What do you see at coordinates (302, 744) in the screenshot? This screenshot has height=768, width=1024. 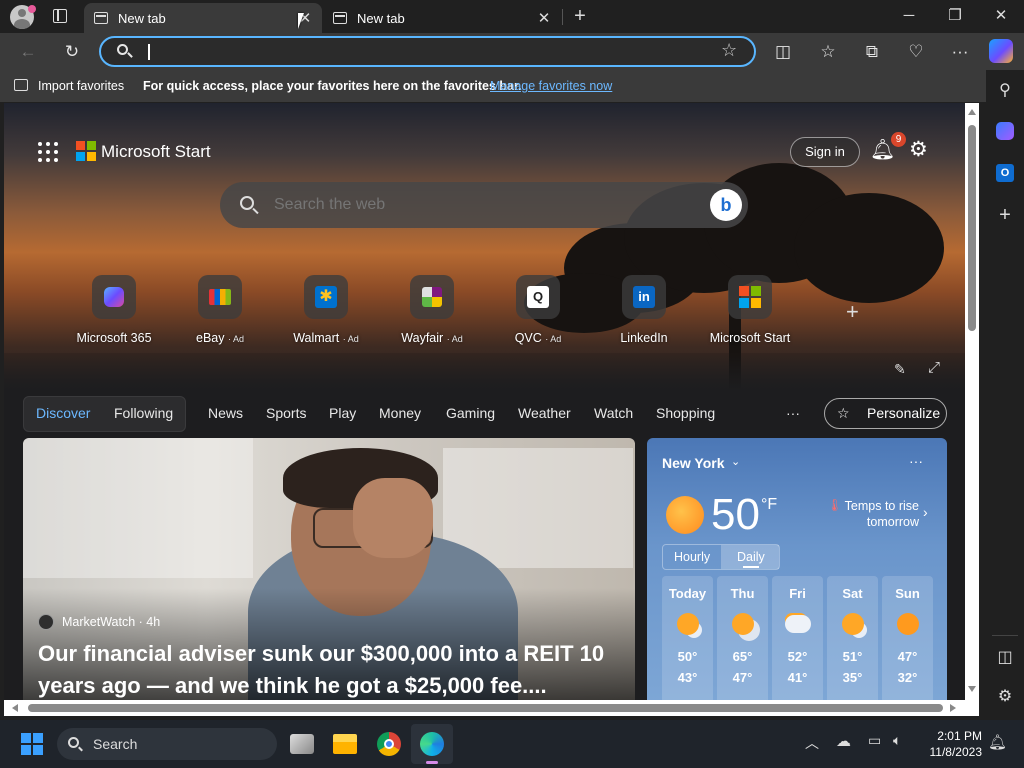 I see `task-view-icon` at bounding box center [302, 744].